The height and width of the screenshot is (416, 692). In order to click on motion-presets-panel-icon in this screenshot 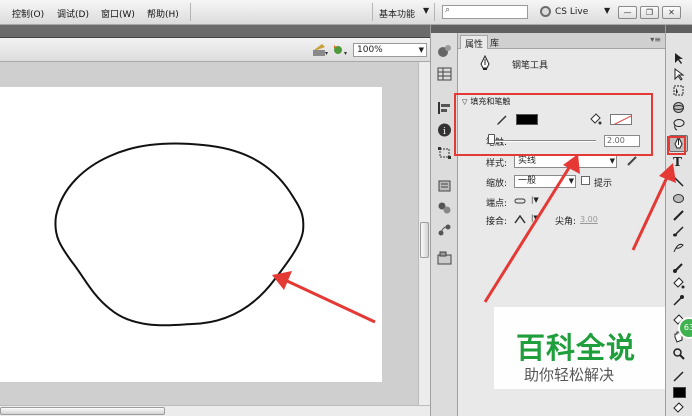, I will do `click(444, 230)`.